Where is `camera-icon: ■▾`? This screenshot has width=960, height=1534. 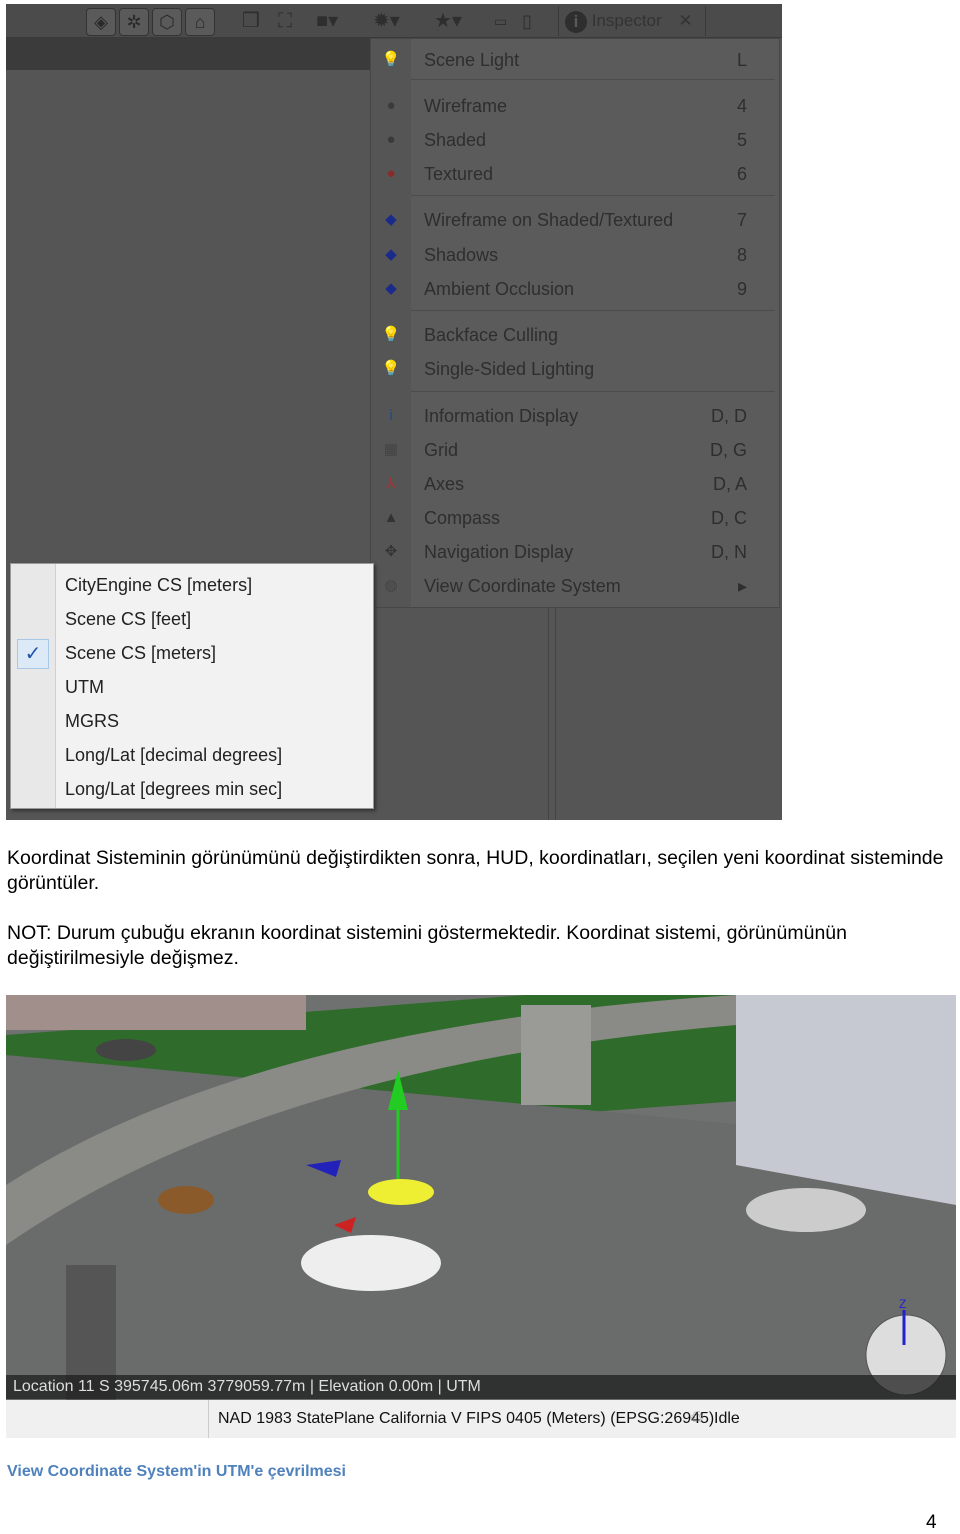 camera-icon: ■▾ is located at coordinates (327, 21).